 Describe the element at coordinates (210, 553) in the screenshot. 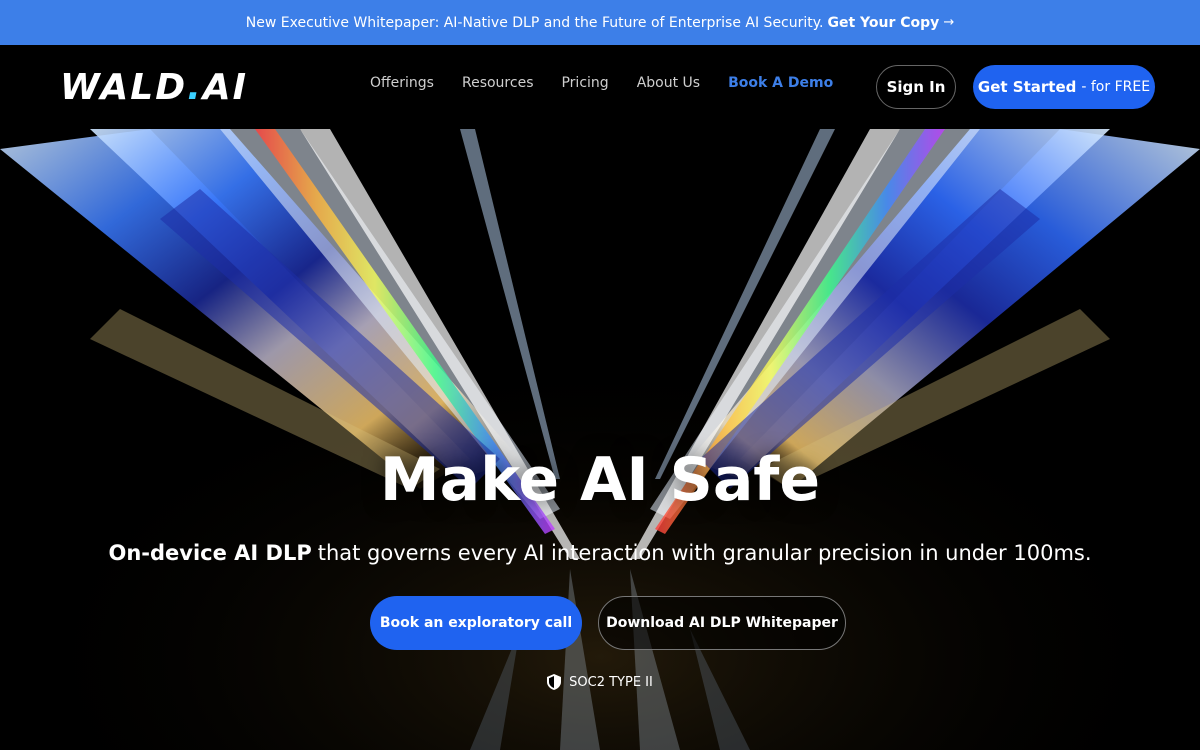

I see `hero-subheadline-strong: On-device AI DLP` at that location.